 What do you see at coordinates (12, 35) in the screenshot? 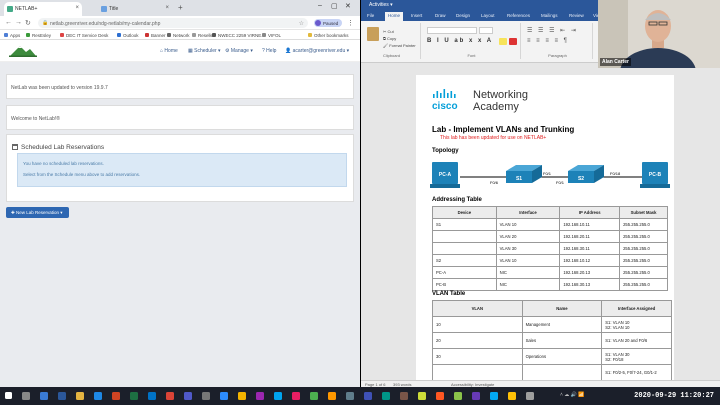
I see `bookmark-apps: Apps` at bounding box center [12, 35].